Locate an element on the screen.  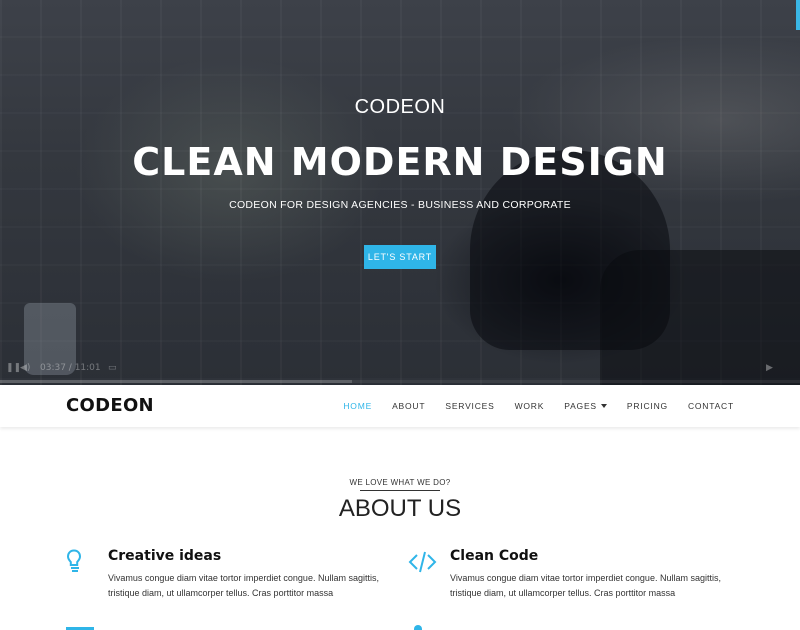
next-feature-icon-peek is located at coordinates (418, 627).